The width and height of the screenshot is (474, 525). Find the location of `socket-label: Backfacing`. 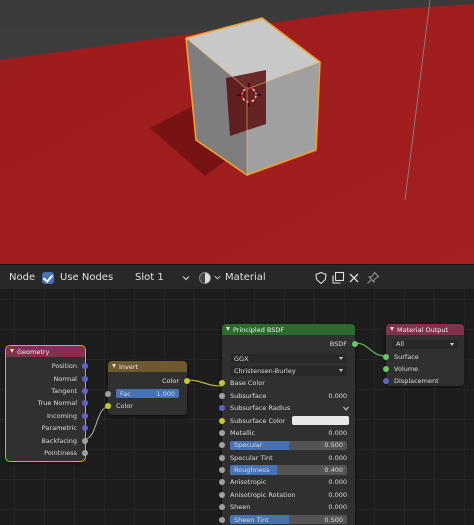

socket-label: Backfacing is located at coordinates (59, 440).